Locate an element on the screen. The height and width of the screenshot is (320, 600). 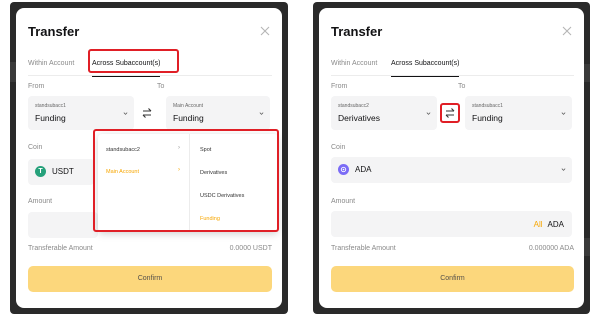
amount-suffix: All ADA is located at coordinates (549, 224).